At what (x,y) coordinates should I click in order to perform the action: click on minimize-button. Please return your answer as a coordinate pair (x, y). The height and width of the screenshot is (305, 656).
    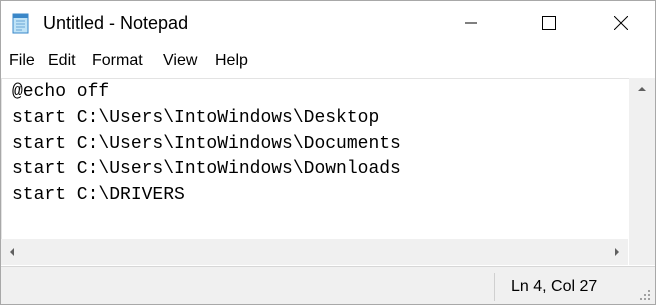
    Looking at the image, I should click on (471, 23).